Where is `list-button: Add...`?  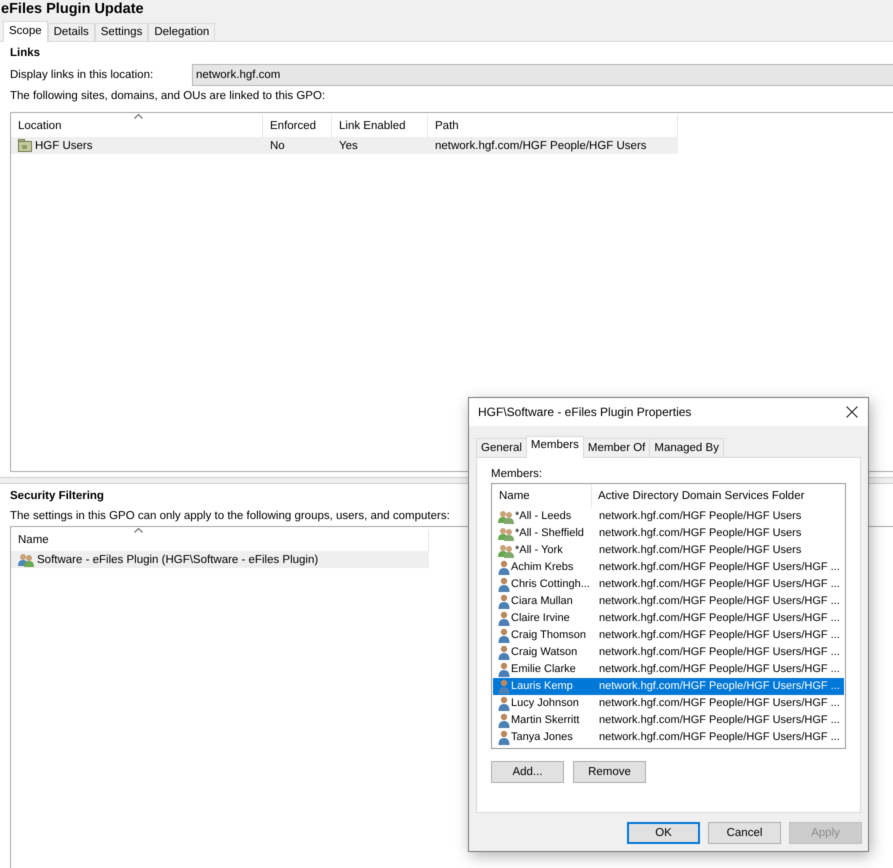
list-button: Add... is located at coordinates (527, 772).